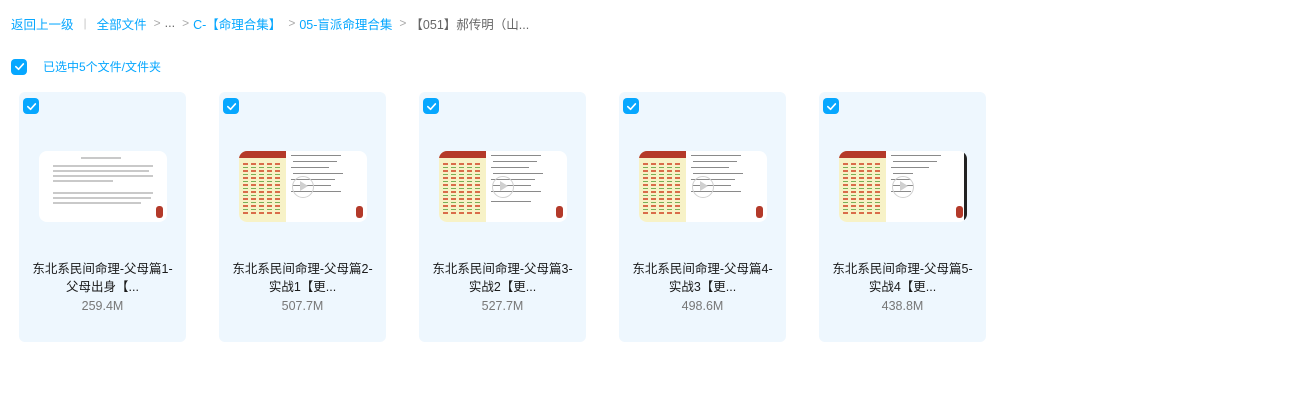 This screenshot has height=408, width=1291. Describe the element at coordinates (302, 269) in the screenshot. I see `file-name-line1: 东北系民间命理-父母篇2-` at that location.